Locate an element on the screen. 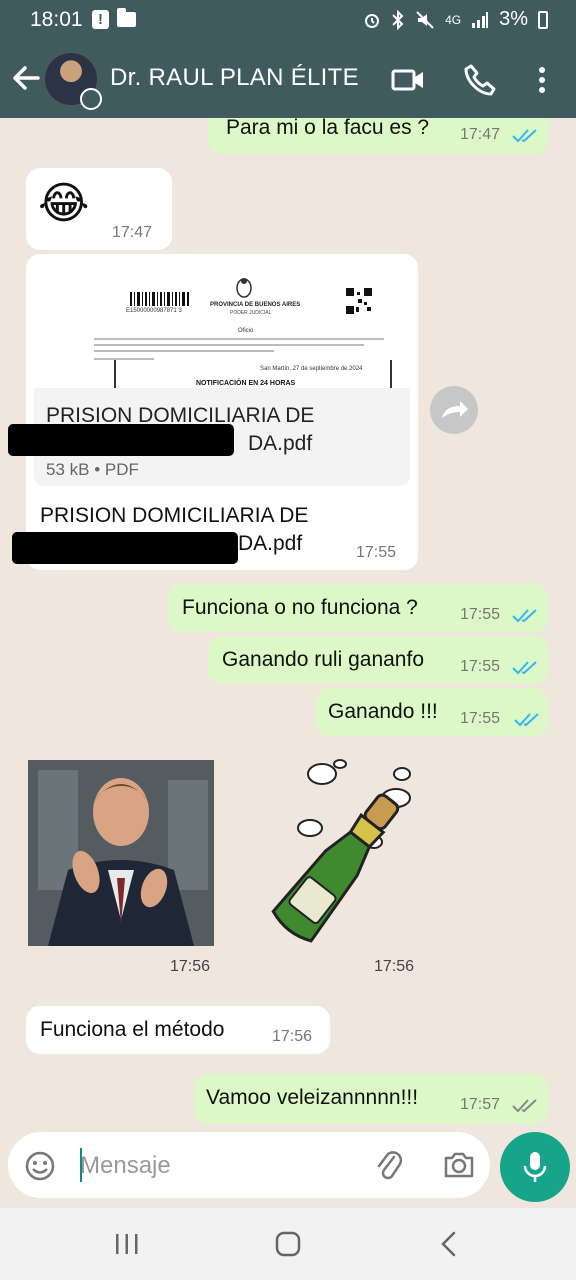  mute-icon is located at coordinates (425, 19).